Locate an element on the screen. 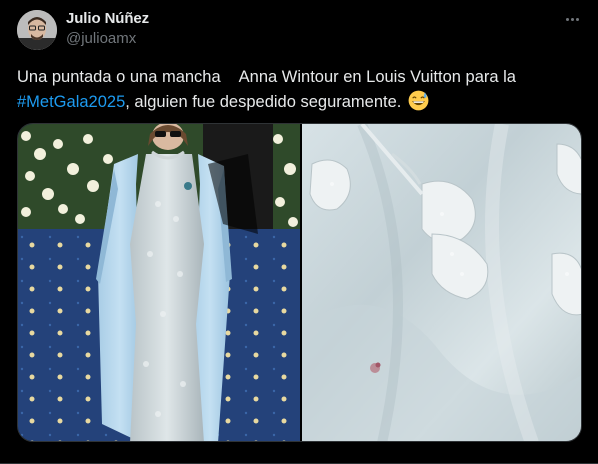 The width and height of the screenshot is (598, 464). hashtag-link: #MetGala2025 is located at coordinates (71, 102).